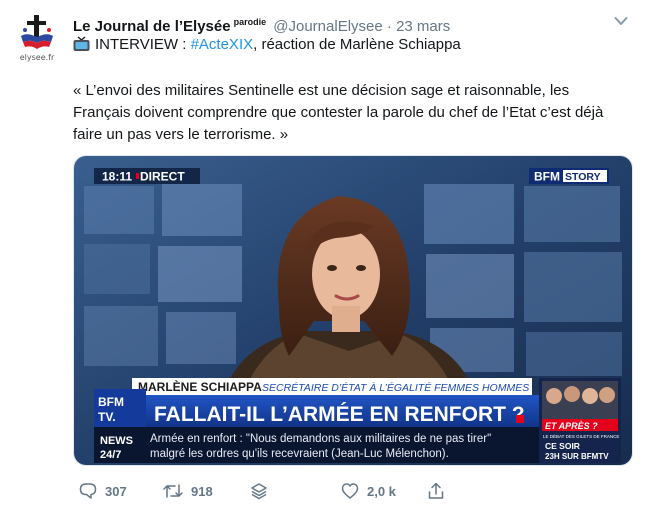 This screenshot has height=517, width=651. I want to click on account-handle: @JournalElysee, so click(327, 26).